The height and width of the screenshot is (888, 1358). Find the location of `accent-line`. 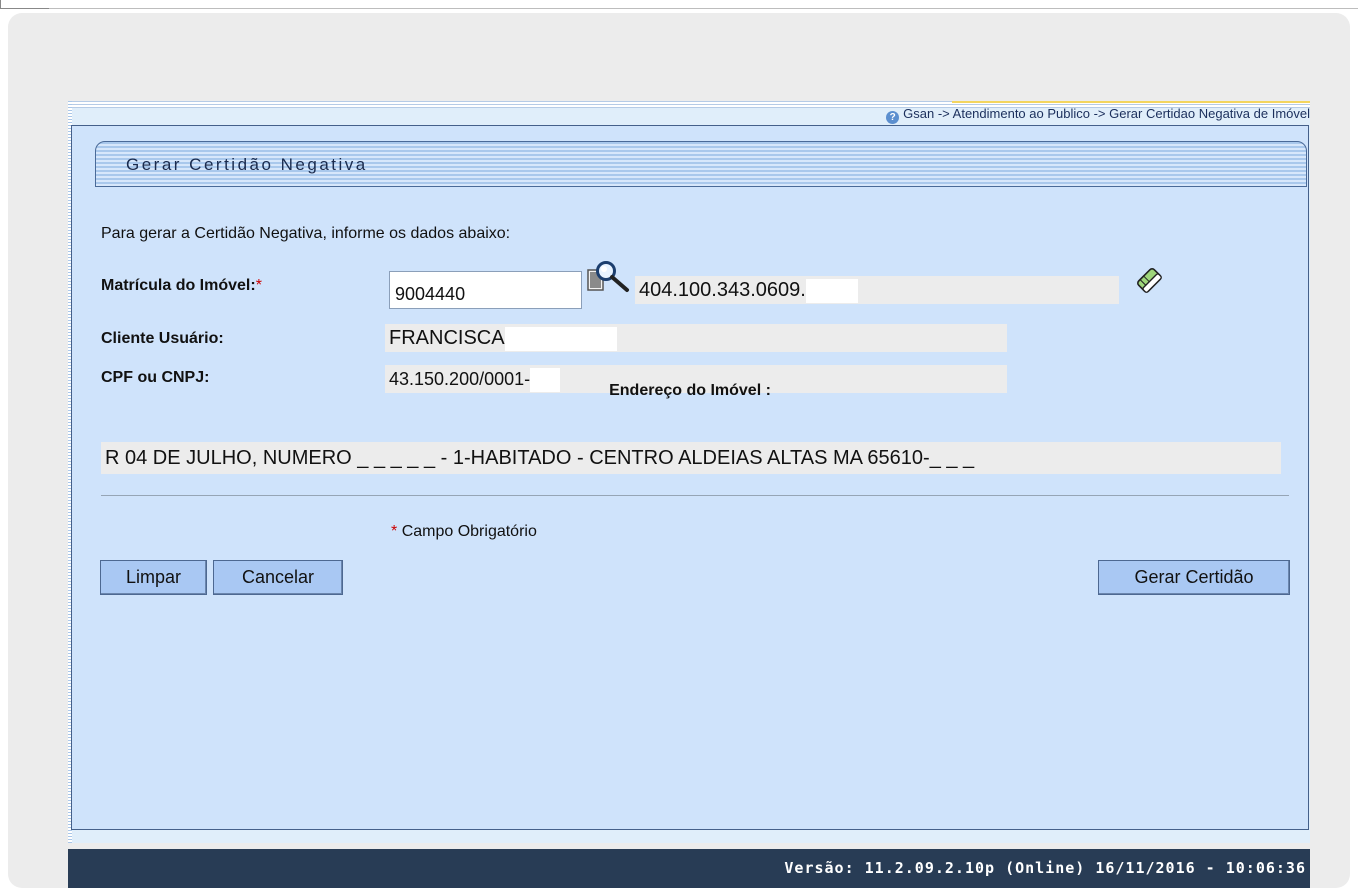

accent-line is located at coordinates (1131, 102).